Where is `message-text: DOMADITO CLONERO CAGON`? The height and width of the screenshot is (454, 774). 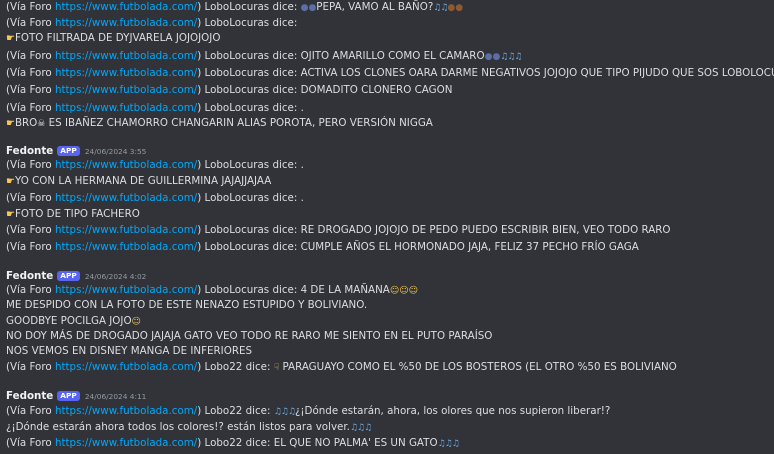 message-text: DOMADITO CLONERO CAGON is located at coordinates (376, 90).